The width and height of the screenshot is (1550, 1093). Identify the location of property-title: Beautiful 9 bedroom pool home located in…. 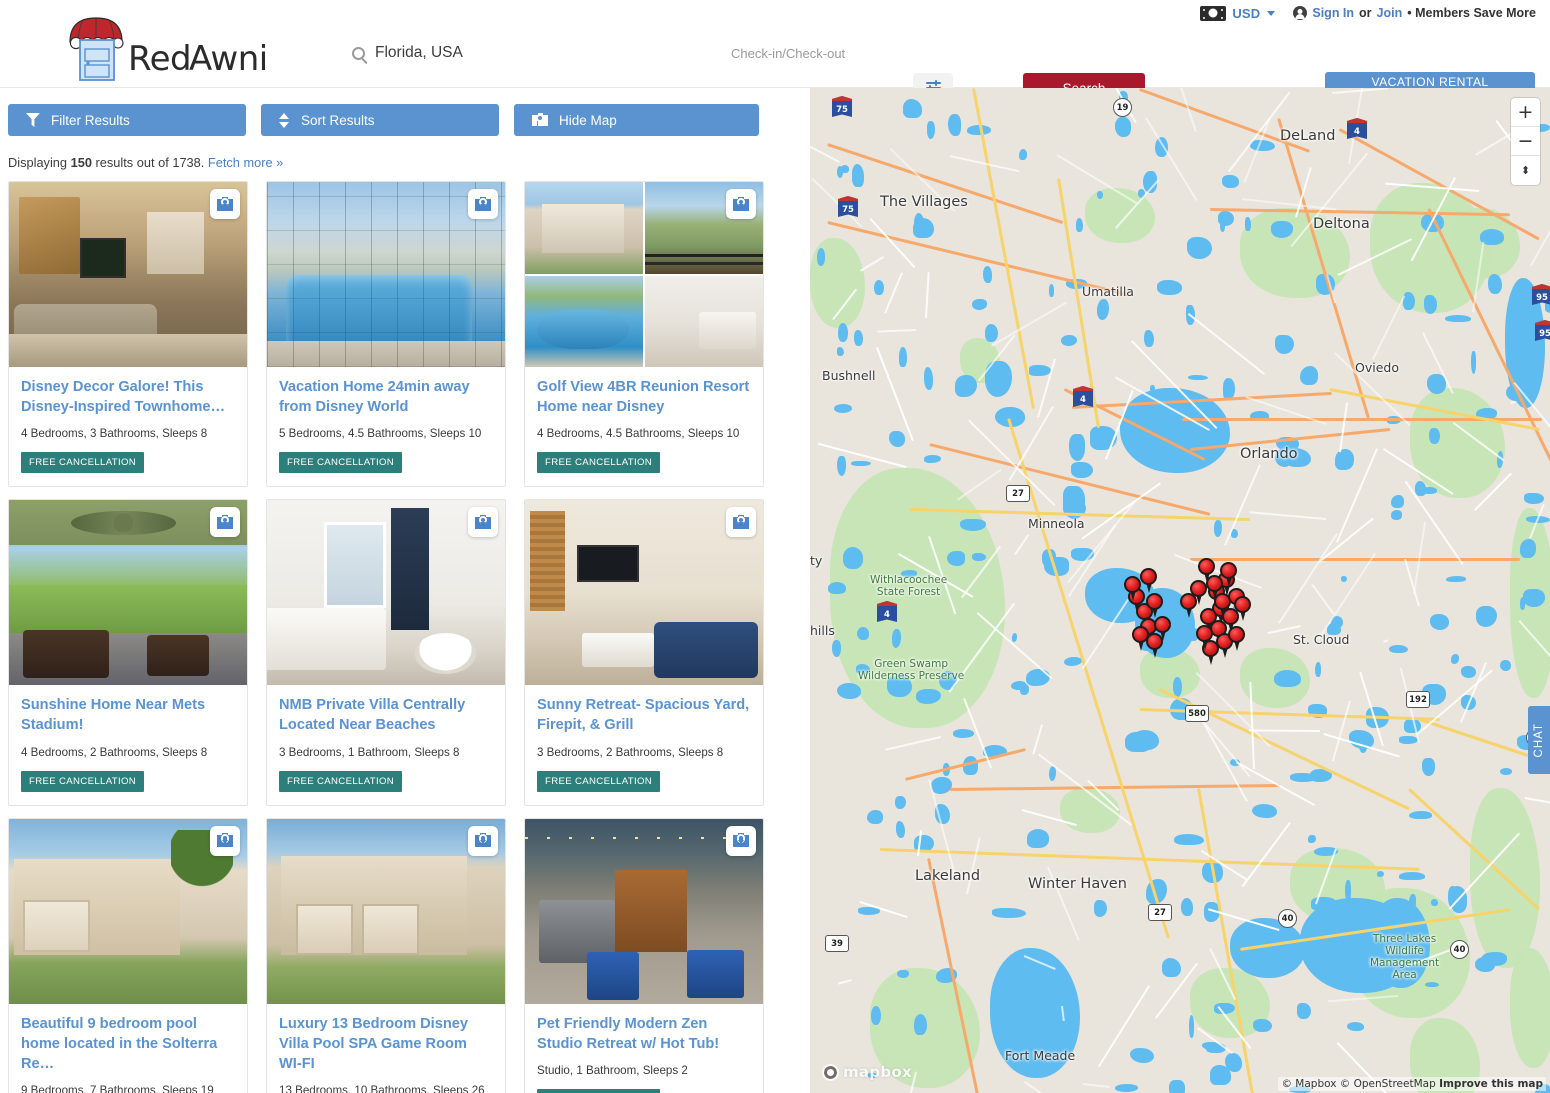
(128, 1044).